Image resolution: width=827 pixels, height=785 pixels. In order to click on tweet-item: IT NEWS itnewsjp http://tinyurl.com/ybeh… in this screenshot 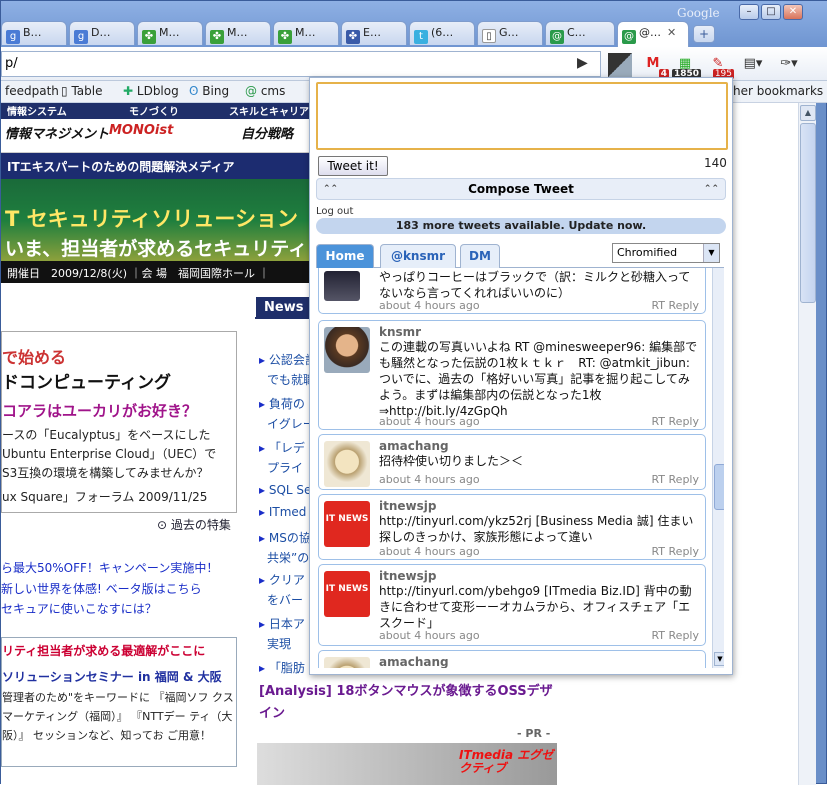, I will do `click(512, 605)`.